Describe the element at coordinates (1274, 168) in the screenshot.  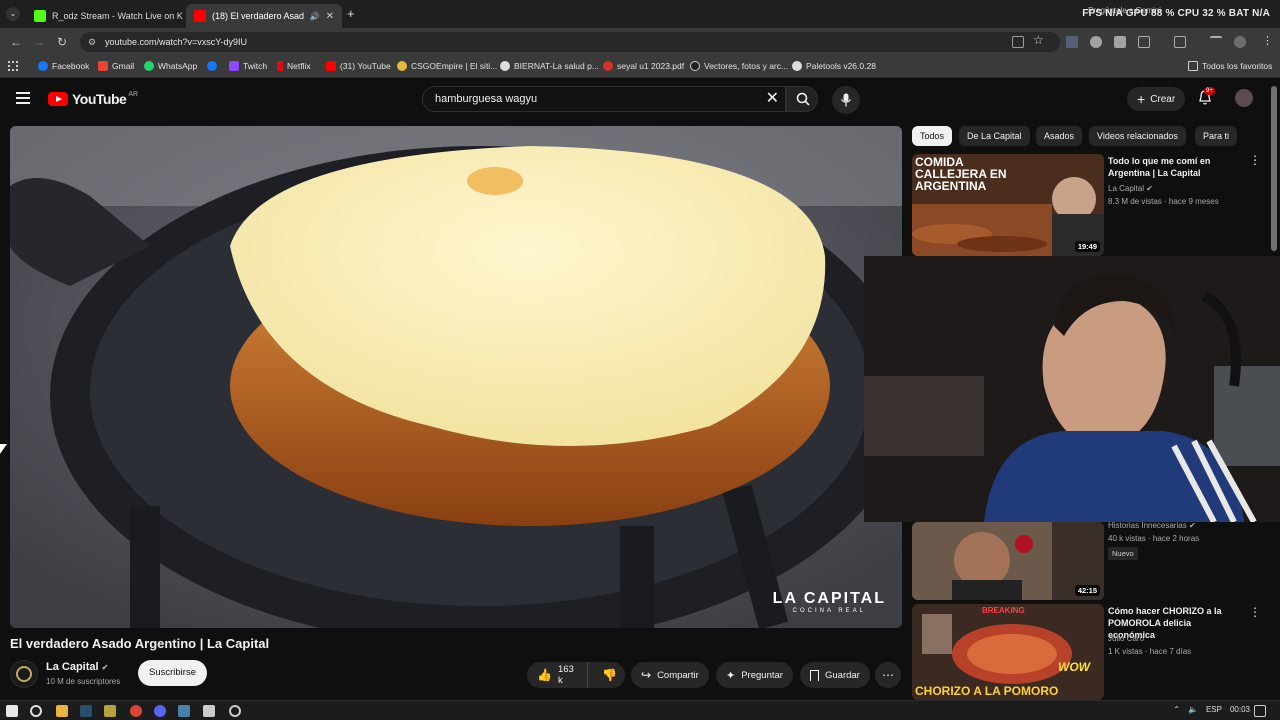
I see `page-scrollbar` at that location.